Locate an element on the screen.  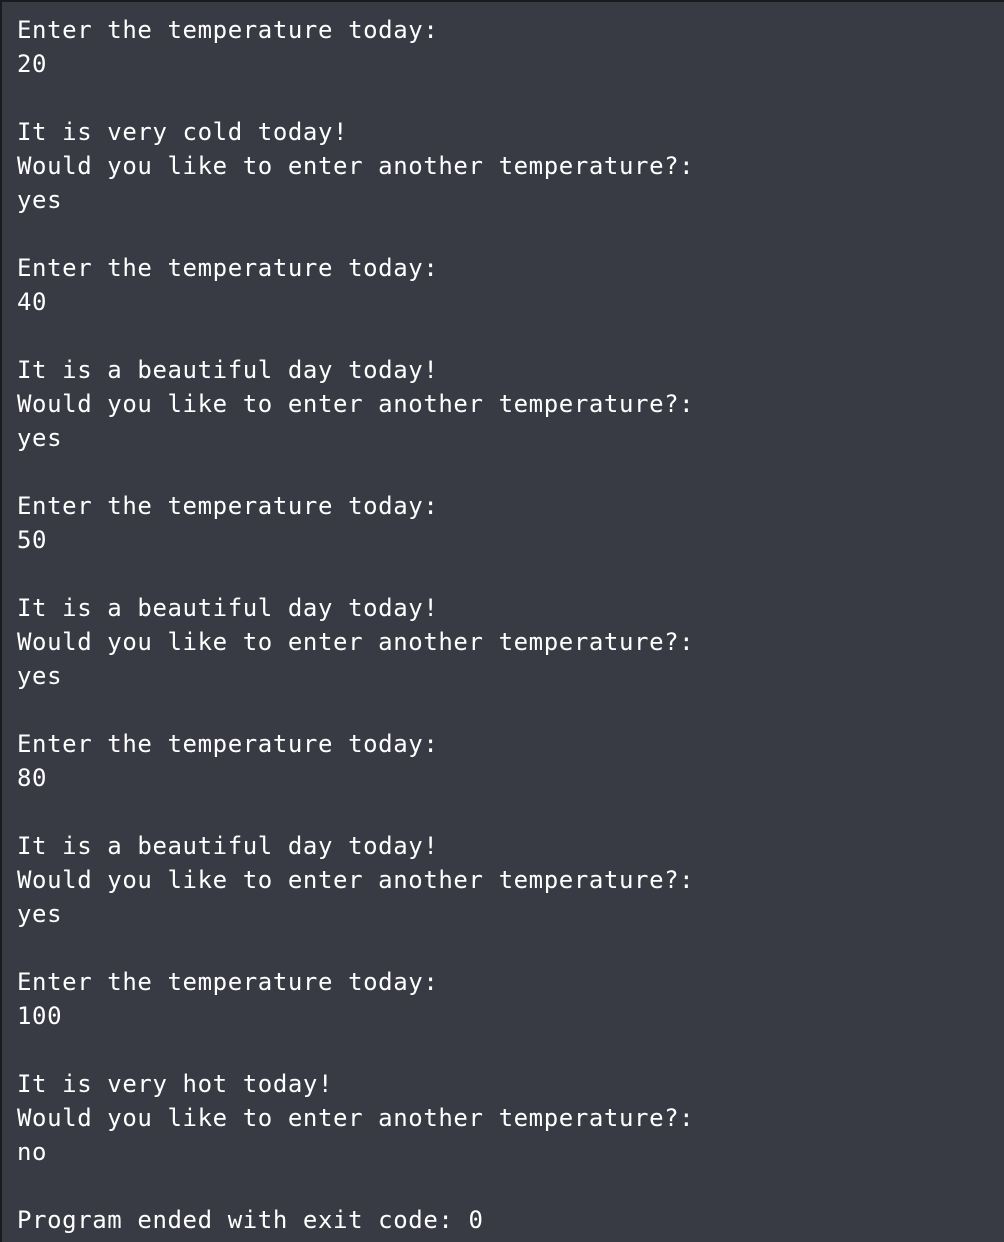
console-line: 40 is located at coordinates (32, 302).